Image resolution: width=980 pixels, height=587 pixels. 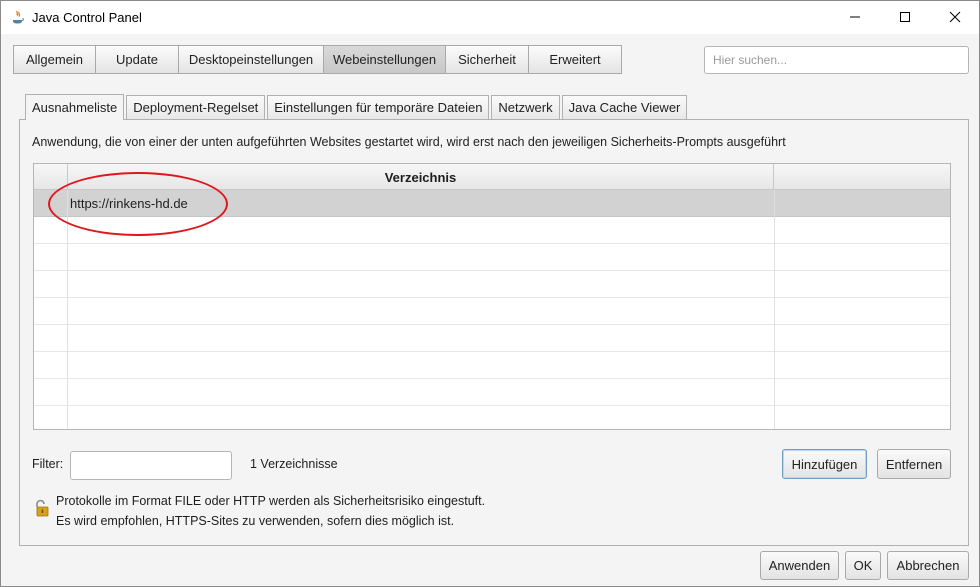 What do you see at coordinates (824, 464) in the screenshot?
I see `add-button: Hinzufügen` at bounding box center [824, 464].